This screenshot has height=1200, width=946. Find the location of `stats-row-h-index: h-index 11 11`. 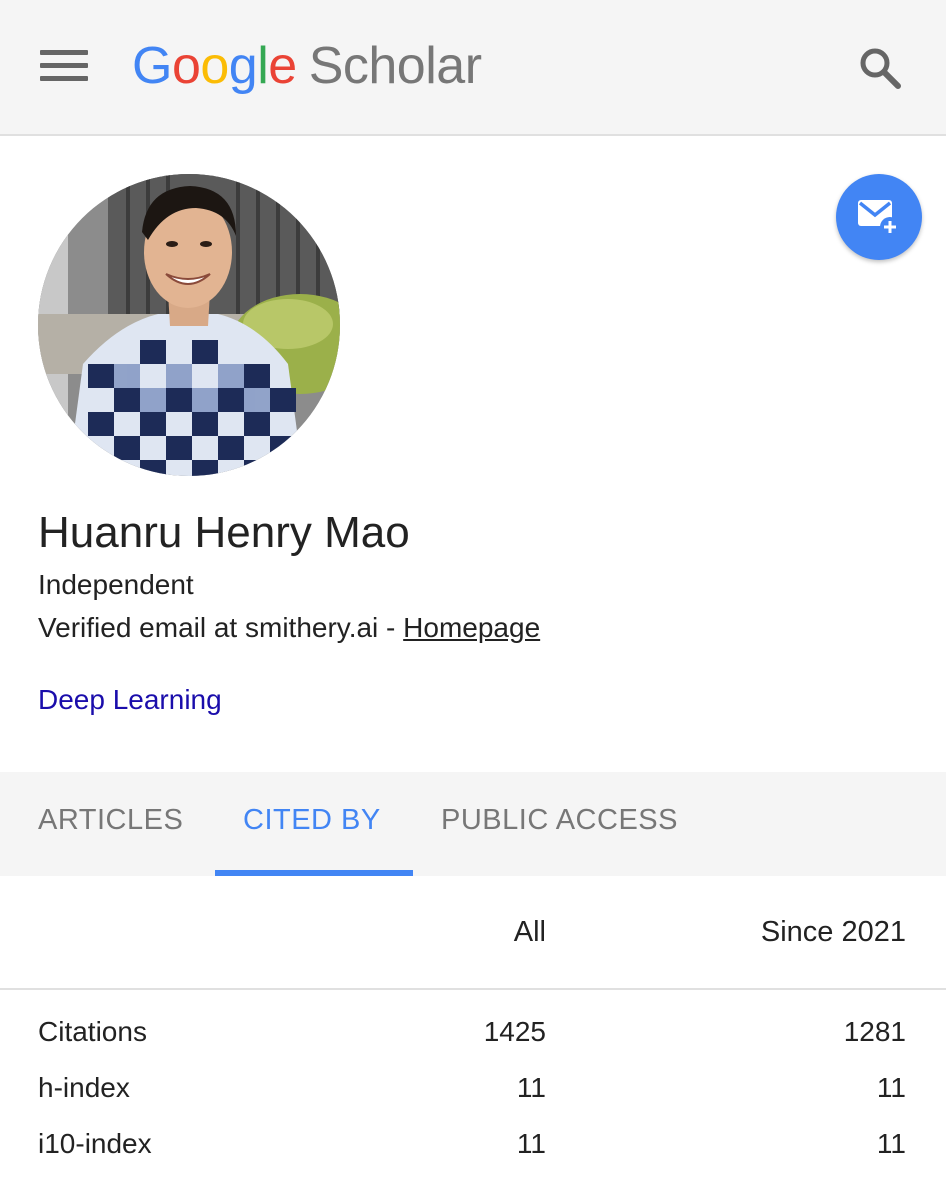

stats-row-h-index: h-index 11 11 is located at coordinates (473, 1088).